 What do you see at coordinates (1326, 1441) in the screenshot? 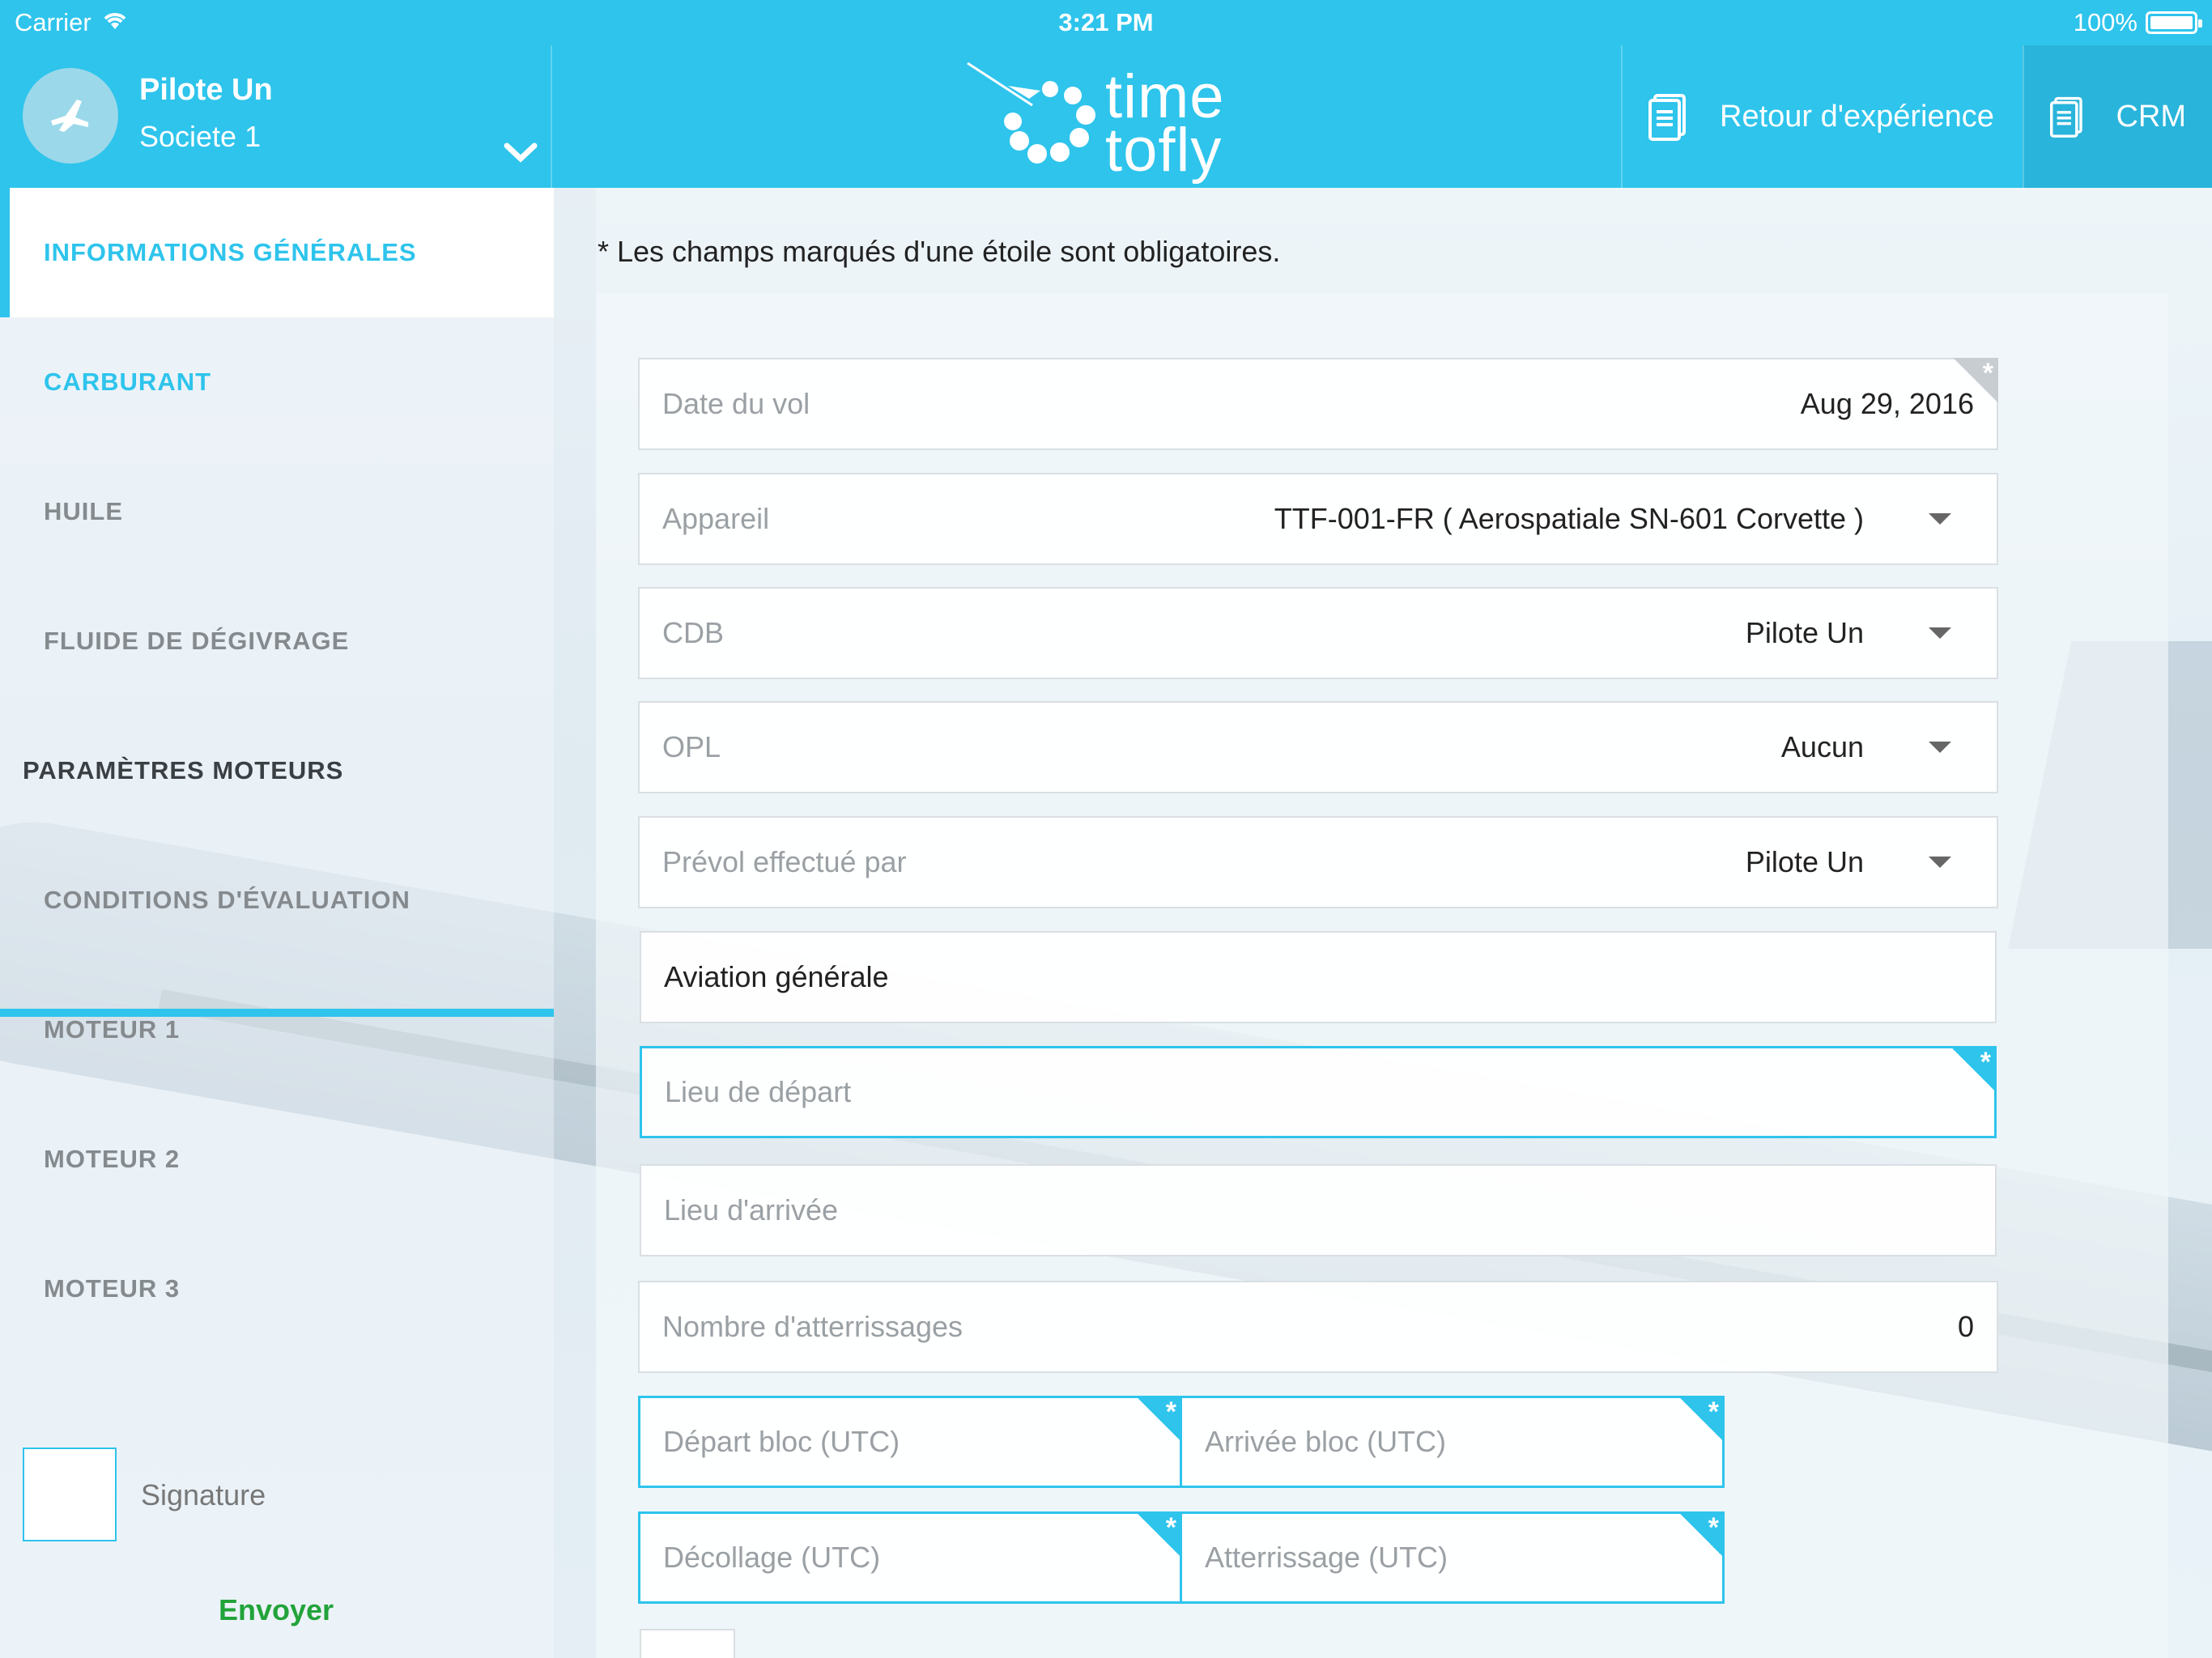
I see `block-arrival-placeholder: Arrivée bloc (UTC)` at bounding box center [1326, 1441].